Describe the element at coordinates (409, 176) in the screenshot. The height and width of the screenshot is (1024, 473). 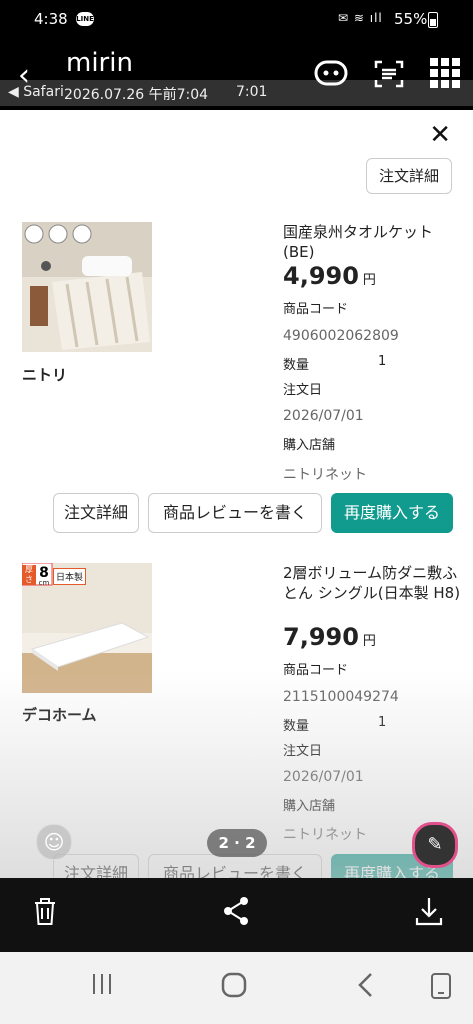
I see `order-detail-button-top: 注文詳細` at that location.